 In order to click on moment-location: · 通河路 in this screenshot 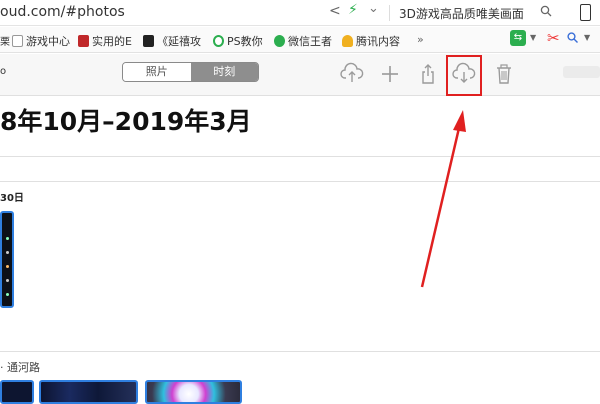, I will do `click(20, 367)`.